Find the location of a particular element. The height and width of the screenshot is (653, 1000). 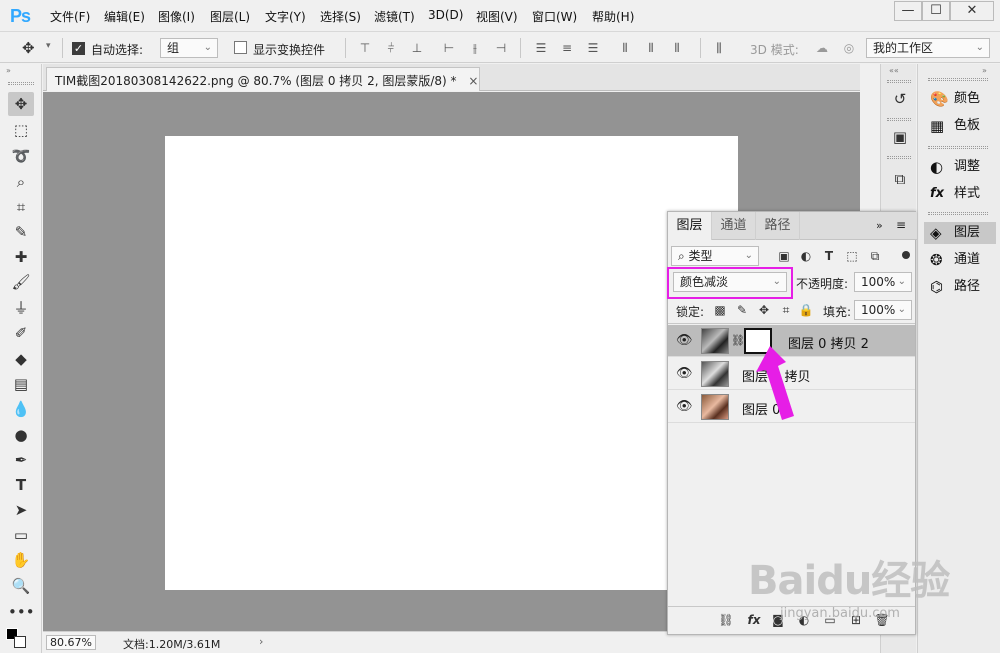

filter-pixel-icon: ▣ is located at coordinates (784, 256).